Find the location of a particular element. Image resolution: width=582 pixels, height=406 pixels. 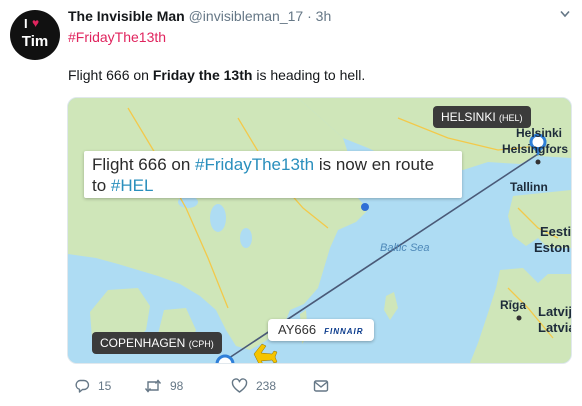

map-label-helsinki: Helsinki is located at coordinates (539, 133).